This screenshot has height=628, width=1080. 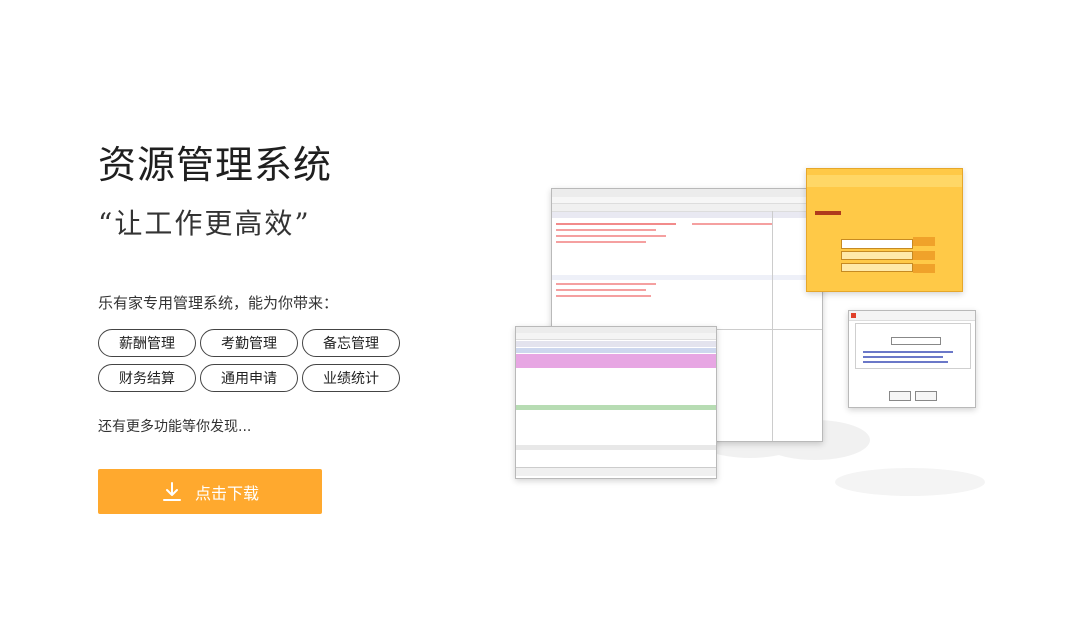 What do you see at coordinates (351, 343) in the screenshot?
I see `feature-tag-memo: 备忘管理` at bounding box center [351, 343].